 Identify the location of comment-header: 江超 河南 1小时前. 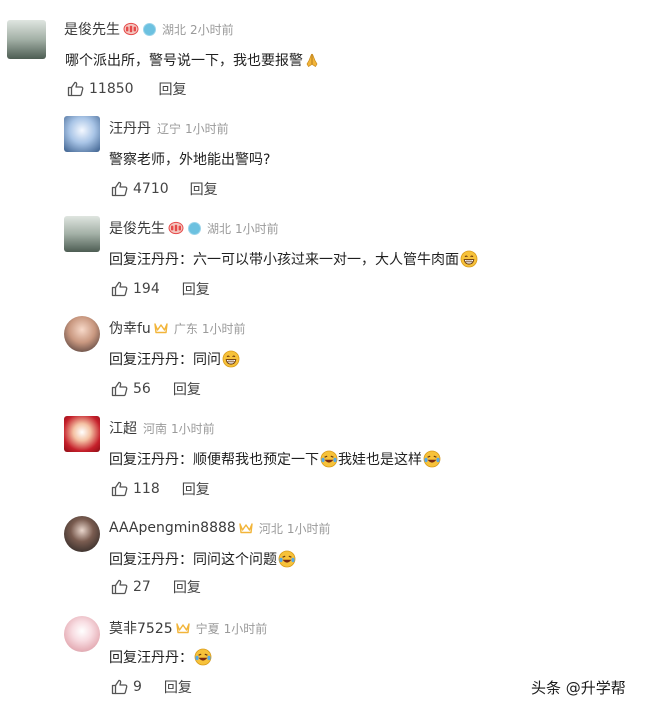
(162, 428).